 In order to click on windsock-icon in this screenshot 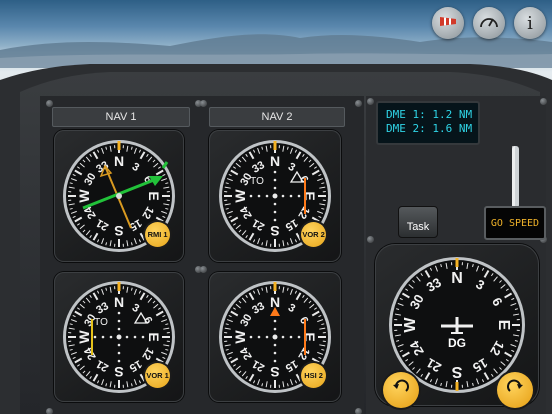, I will do `click(448, 23)`.